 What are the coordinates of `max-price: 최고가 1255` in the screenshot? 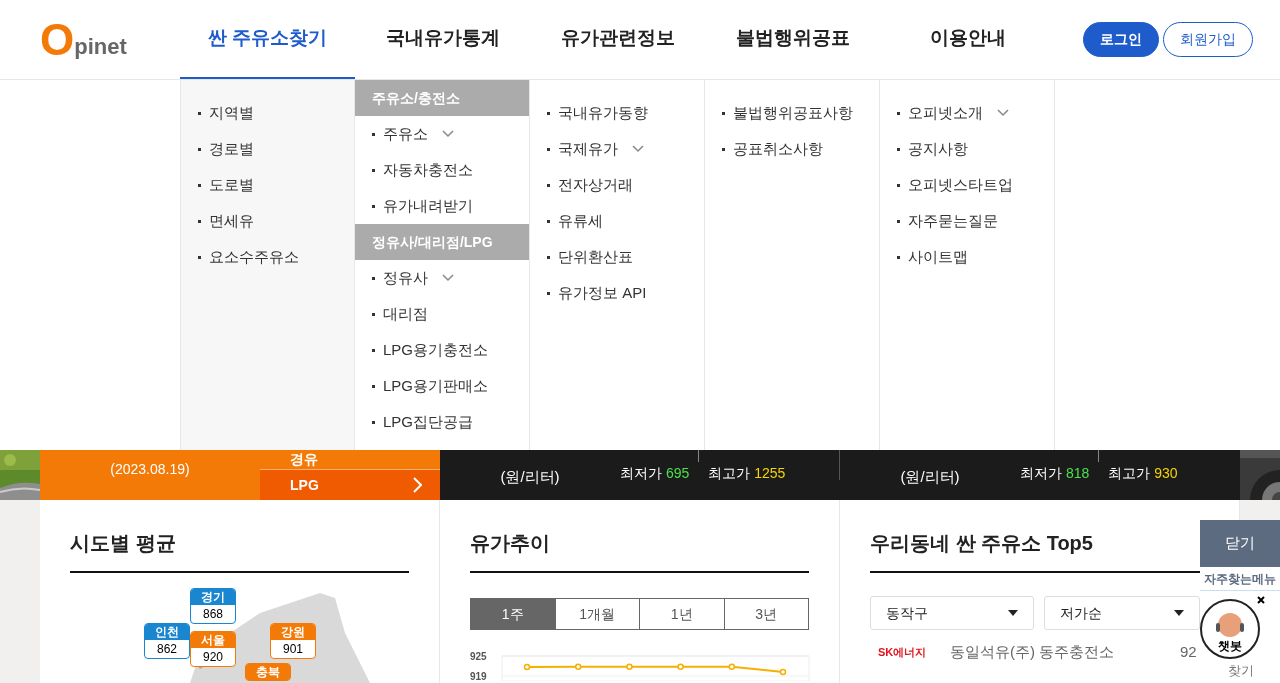 It's located at (747, 473).